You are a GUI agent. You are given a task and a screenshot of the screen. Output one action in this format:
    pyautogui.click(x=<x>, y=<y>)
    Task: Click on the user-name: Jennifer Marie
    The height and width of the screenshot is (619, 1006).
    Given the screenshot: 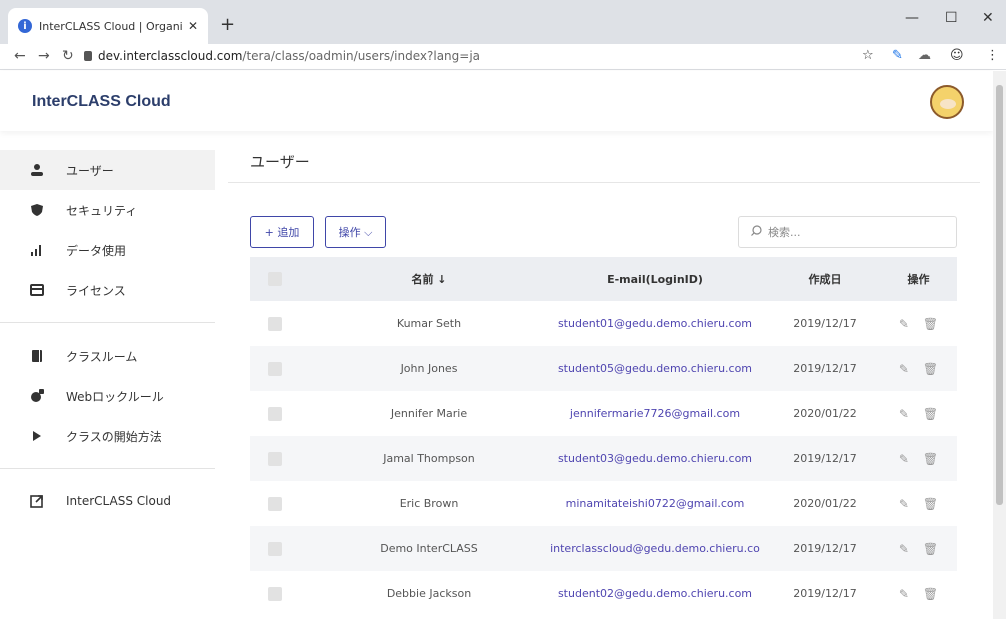 What is the action you would take?
    pyautogui.click(x=429, y=413)
    